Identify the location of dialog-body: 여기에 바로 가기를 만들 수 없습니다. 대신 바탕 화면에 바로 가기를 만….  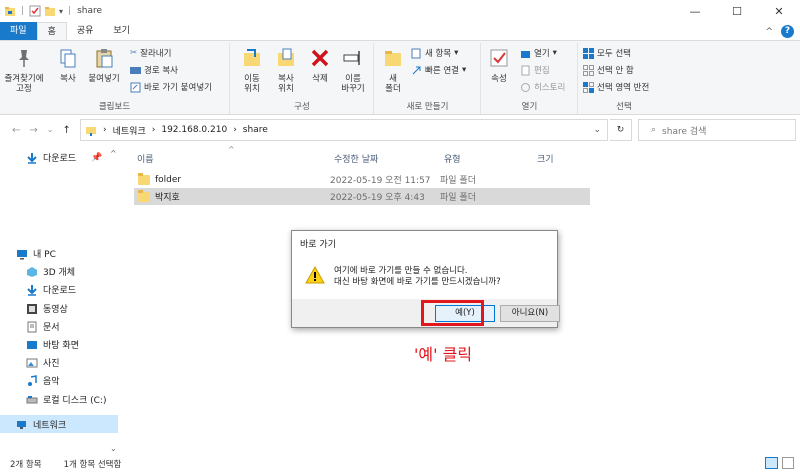
(424, 278).